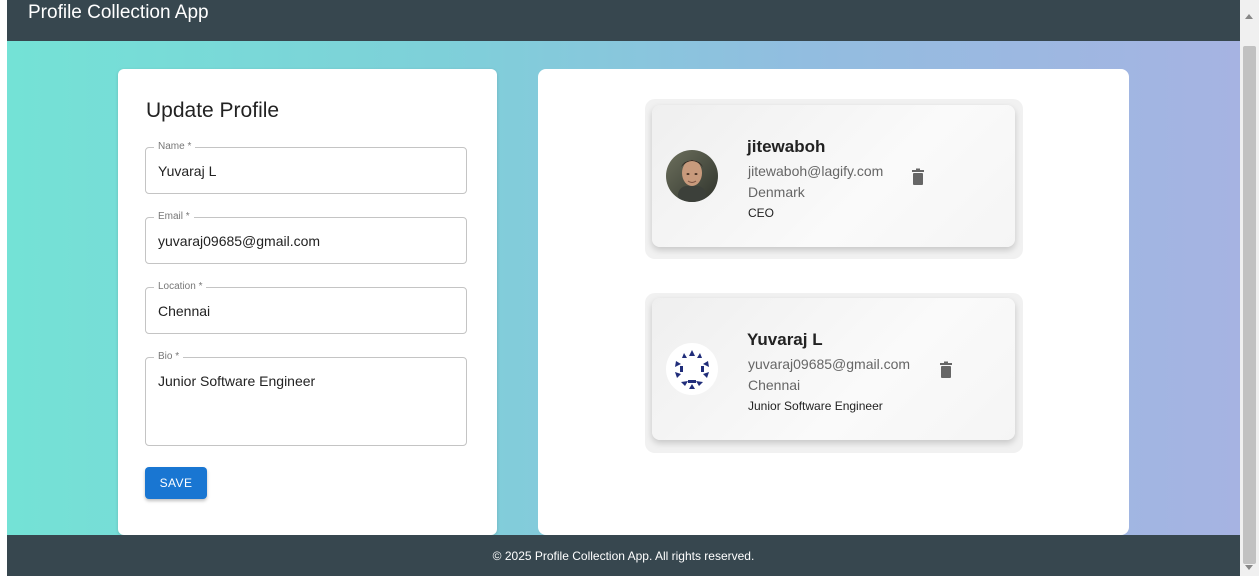 The width and height of the screenshot is (1259, 576). I want to click on location-field: Location * Chennai, so click(306, 307).